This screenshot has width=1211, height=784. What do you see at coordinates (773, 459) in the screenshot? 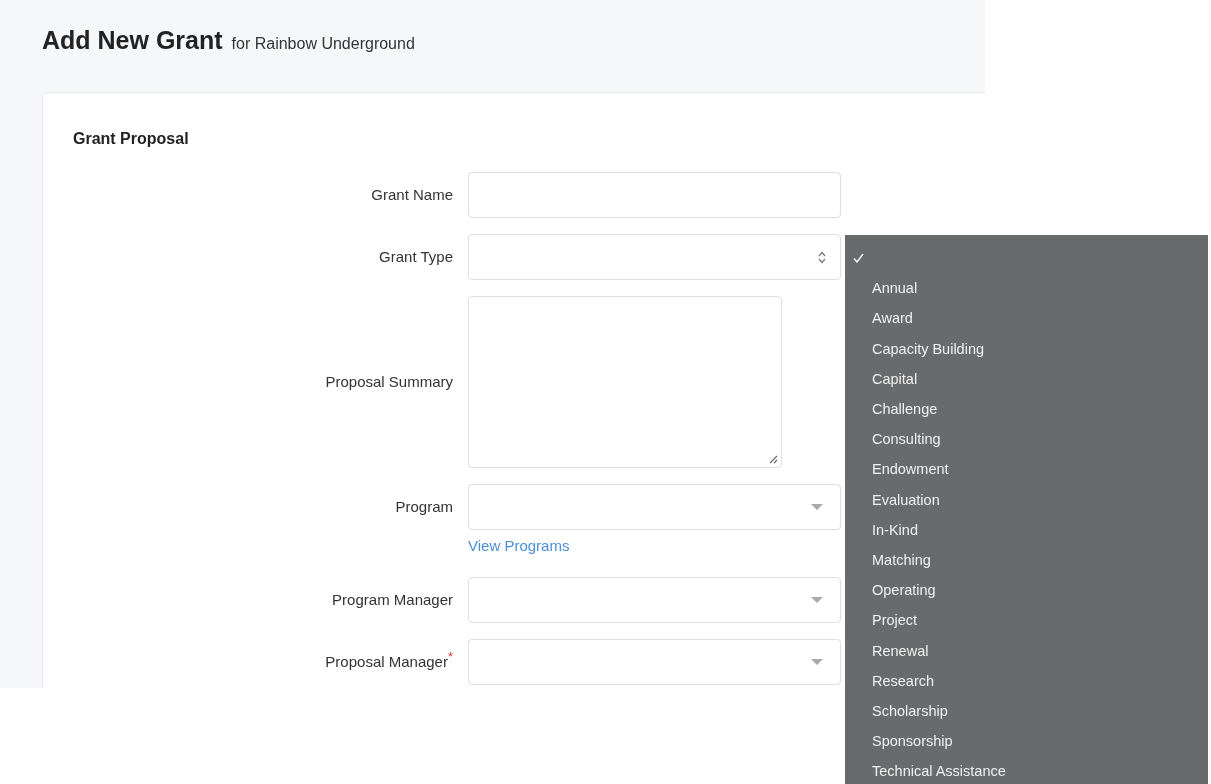
I see `resize-grip-icon` at bounding box center [773, 459].